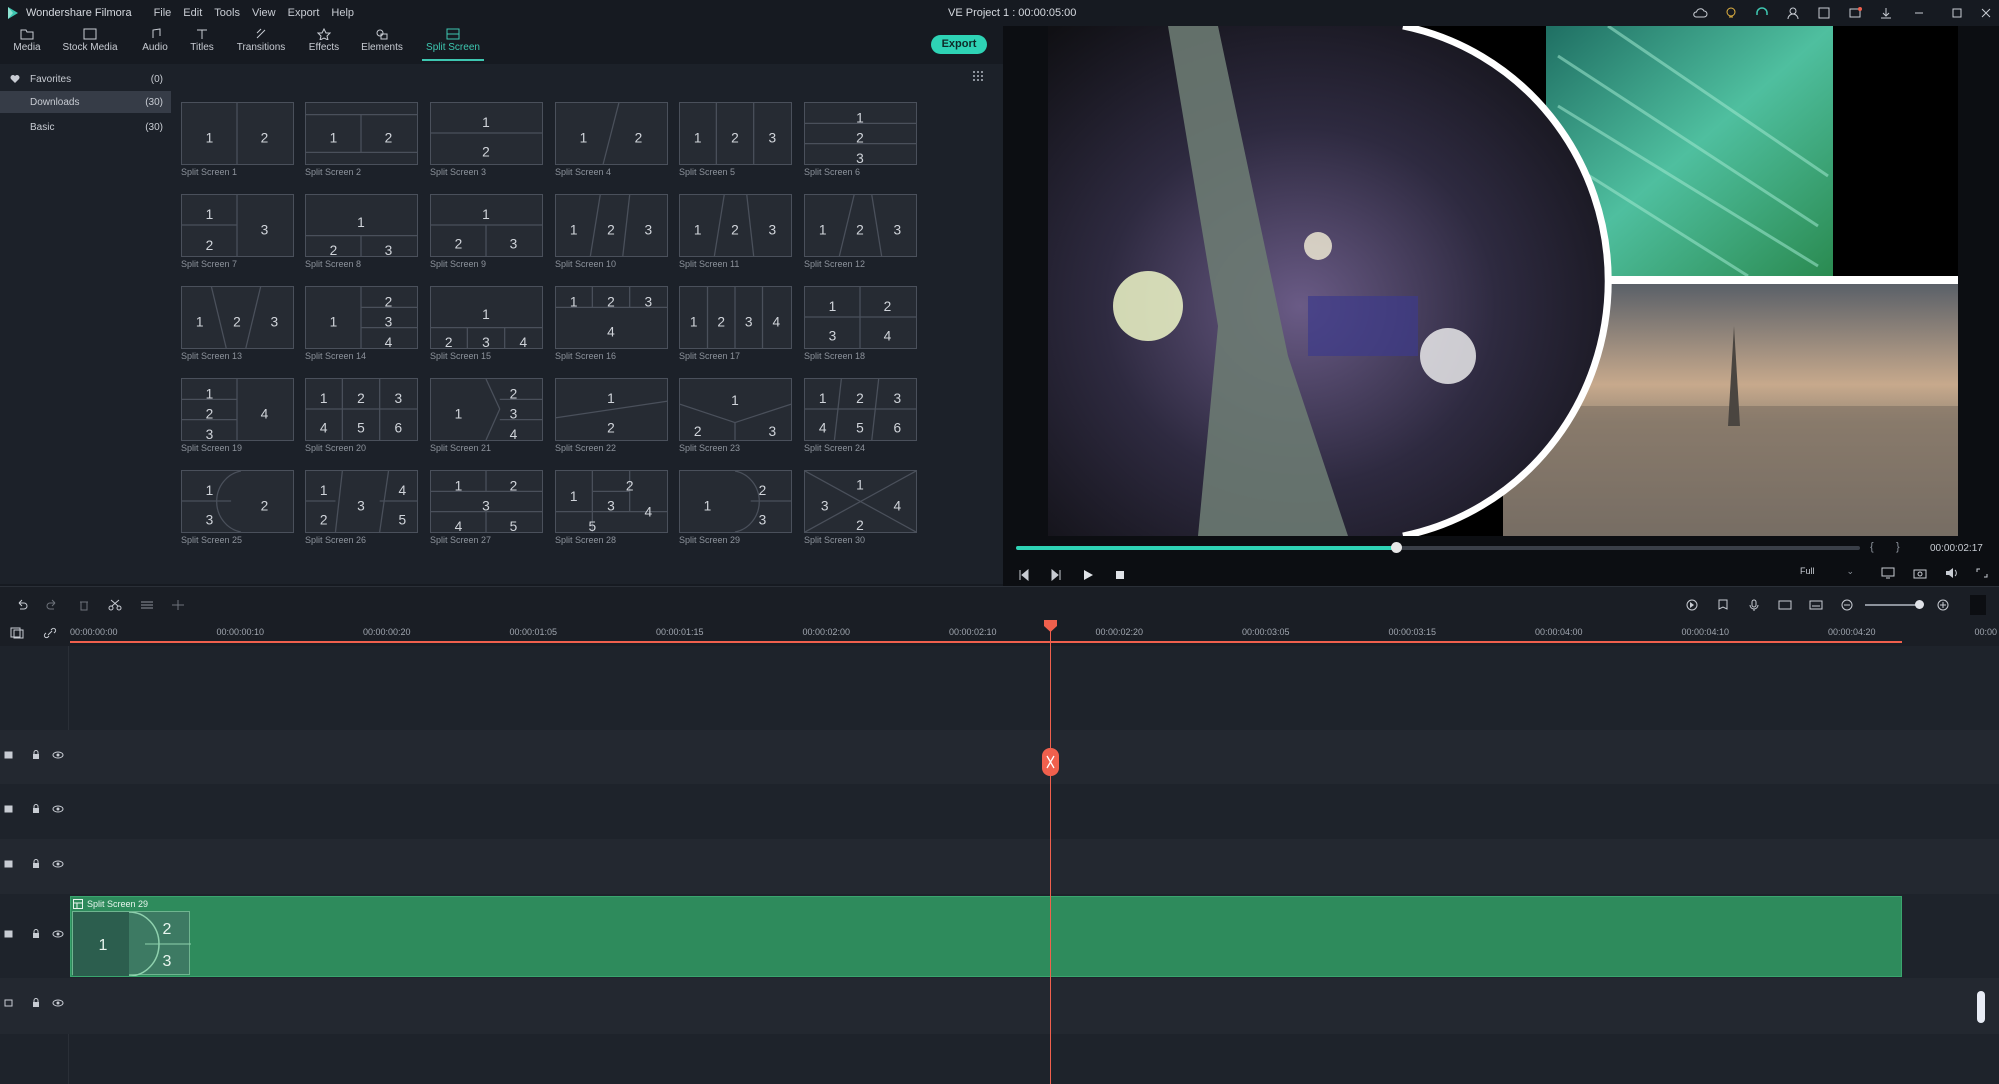 The image size is (1999, 1084). Describe the element at coordinates (611, 140) in the screenshot. I see `split-screen-item: 1 2 Split Screen 4` at that location.